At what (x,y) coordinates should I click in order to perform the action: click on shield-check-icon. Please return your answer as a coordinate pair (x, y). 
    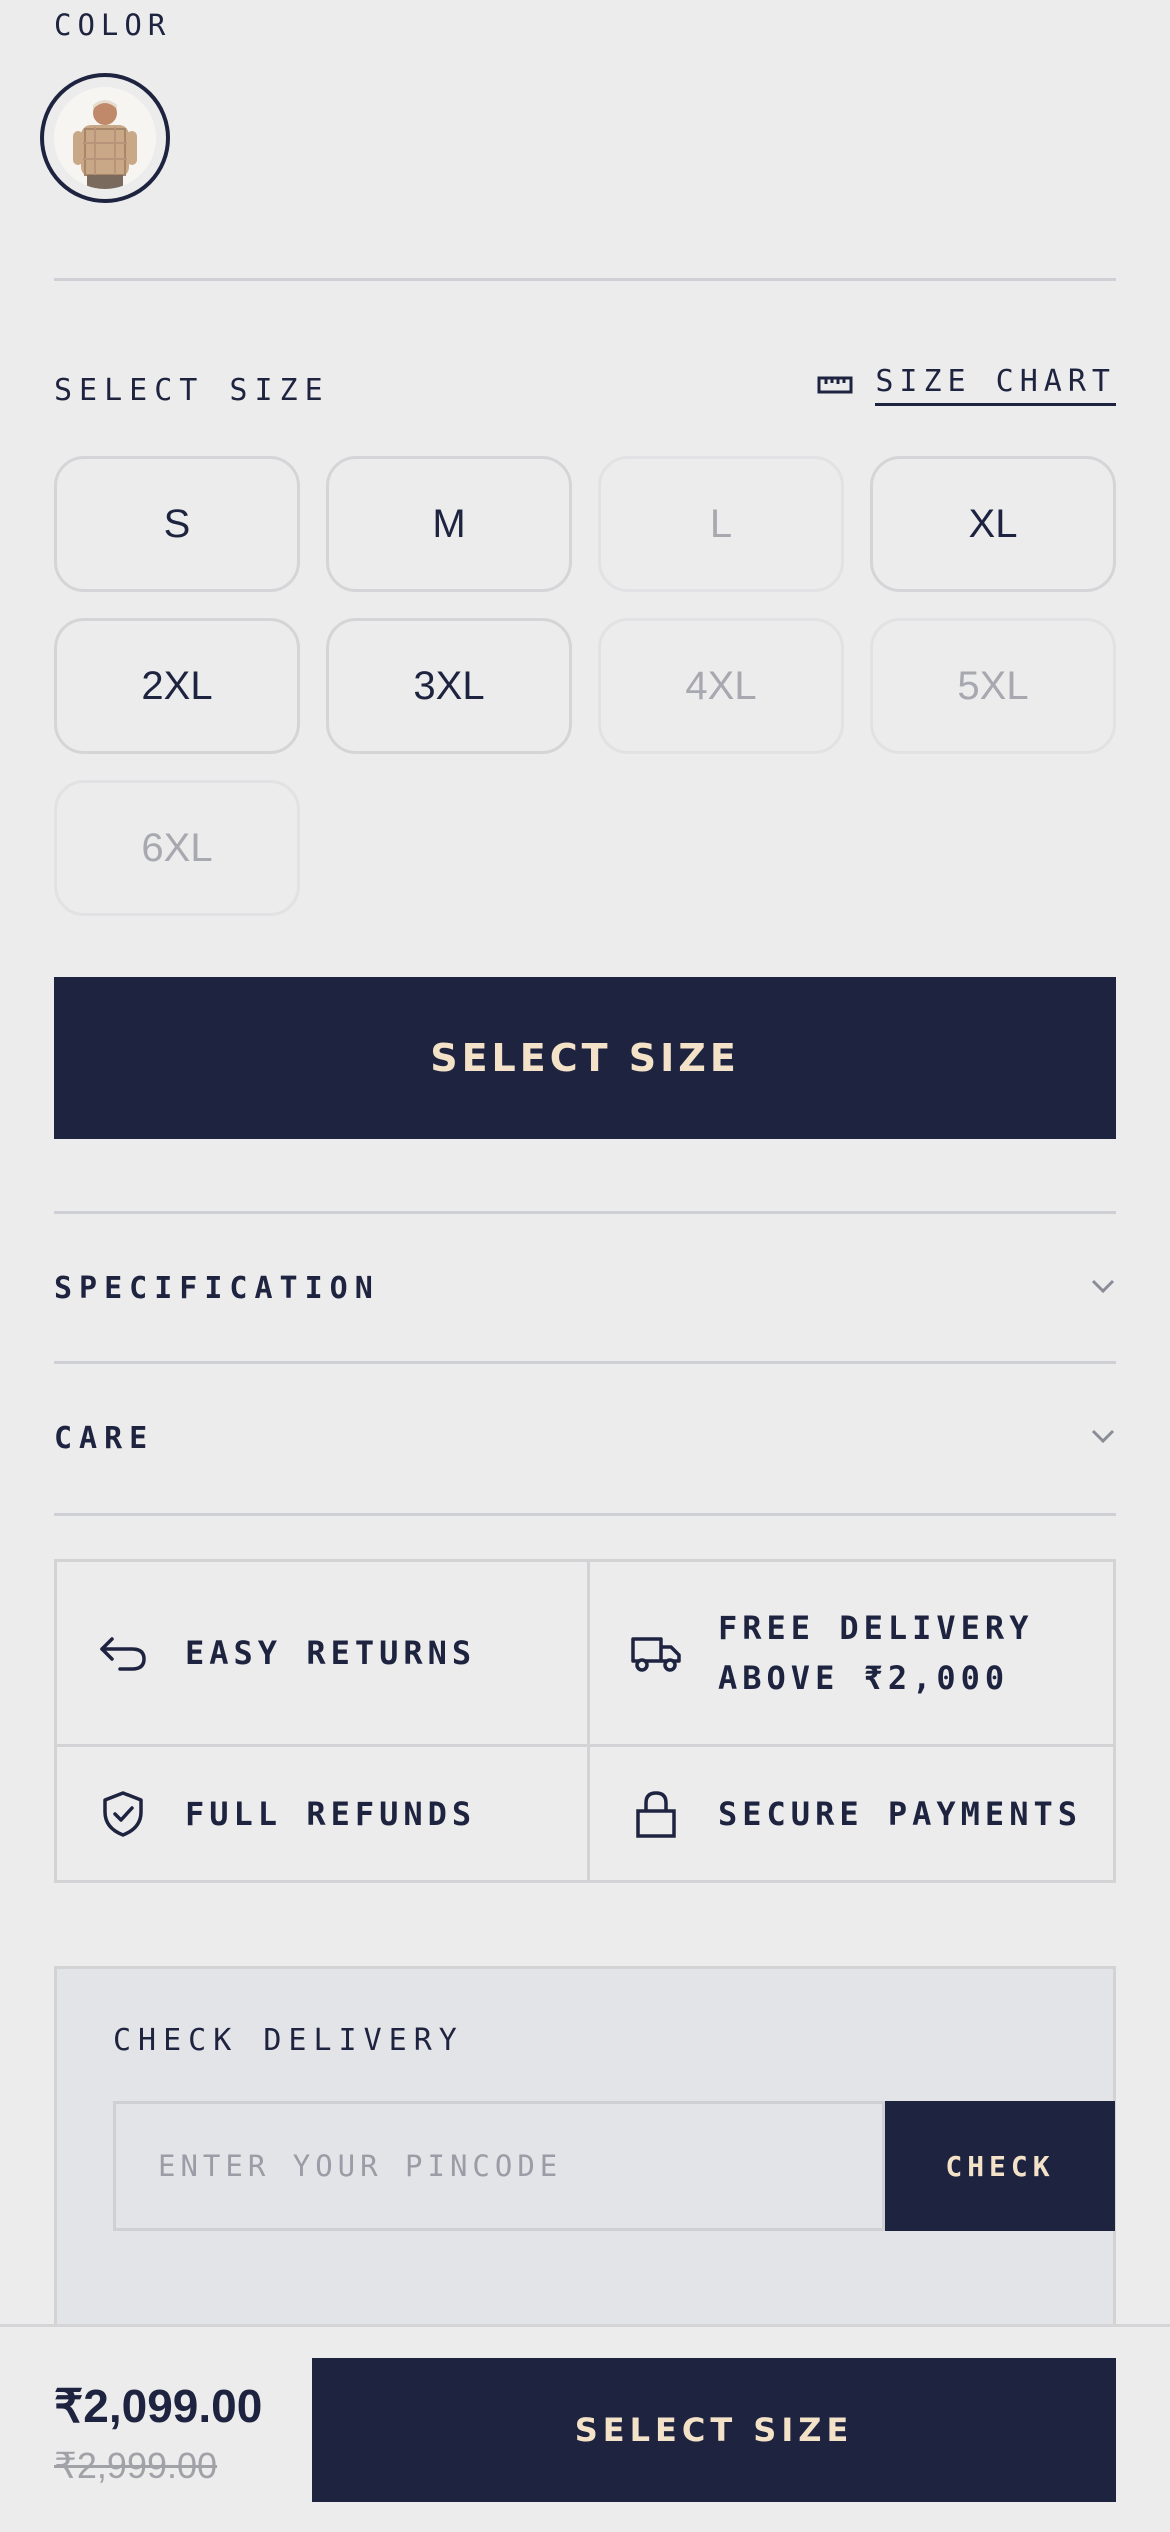
    Looking at the image, I should click on (123, 1814).